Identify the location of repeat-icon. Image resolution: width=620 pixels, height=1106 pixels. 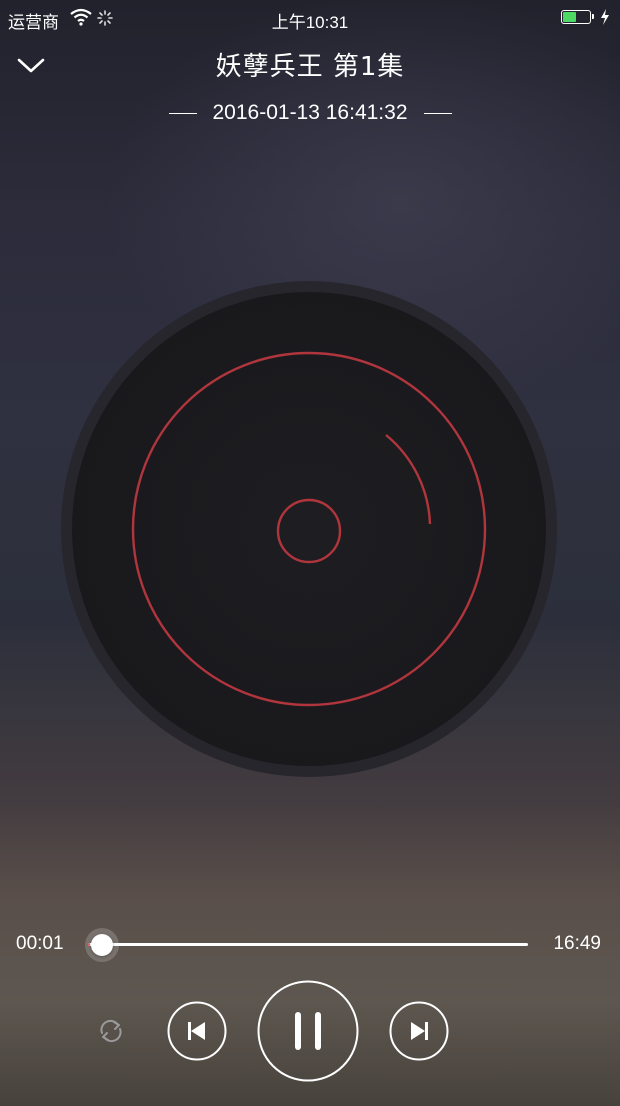
(111, 1031).